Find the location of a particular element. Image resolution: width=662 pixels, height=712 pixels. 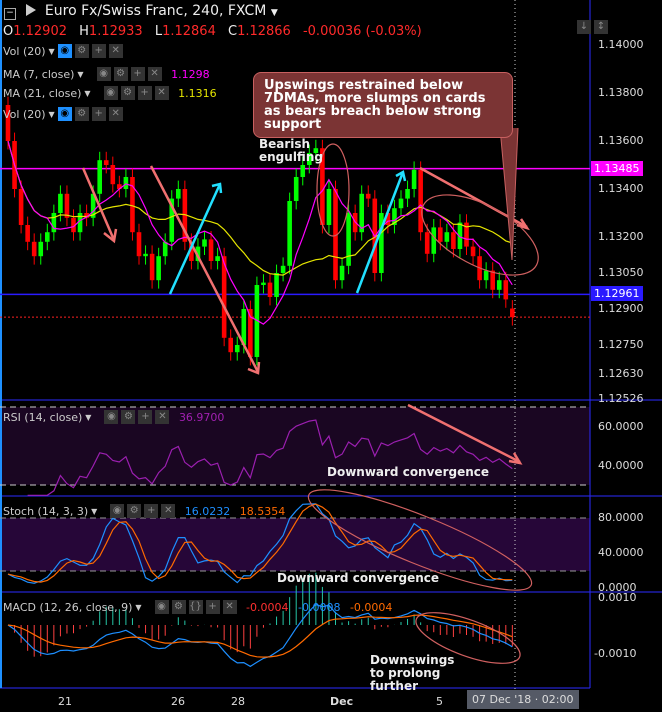

symbol-title: Euro Fx/Swiss Franc, 240, FXCM is located at coordinates (155, 11).